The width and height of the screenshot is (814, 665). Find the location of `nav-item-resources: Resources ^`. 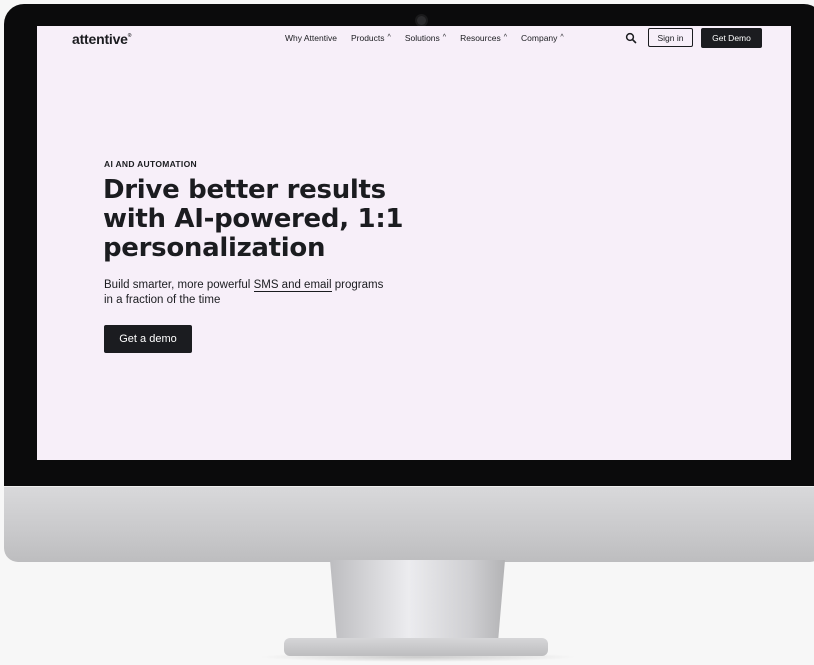

nav-item-resources: Resources ^ is located at coordinates (483, 38).